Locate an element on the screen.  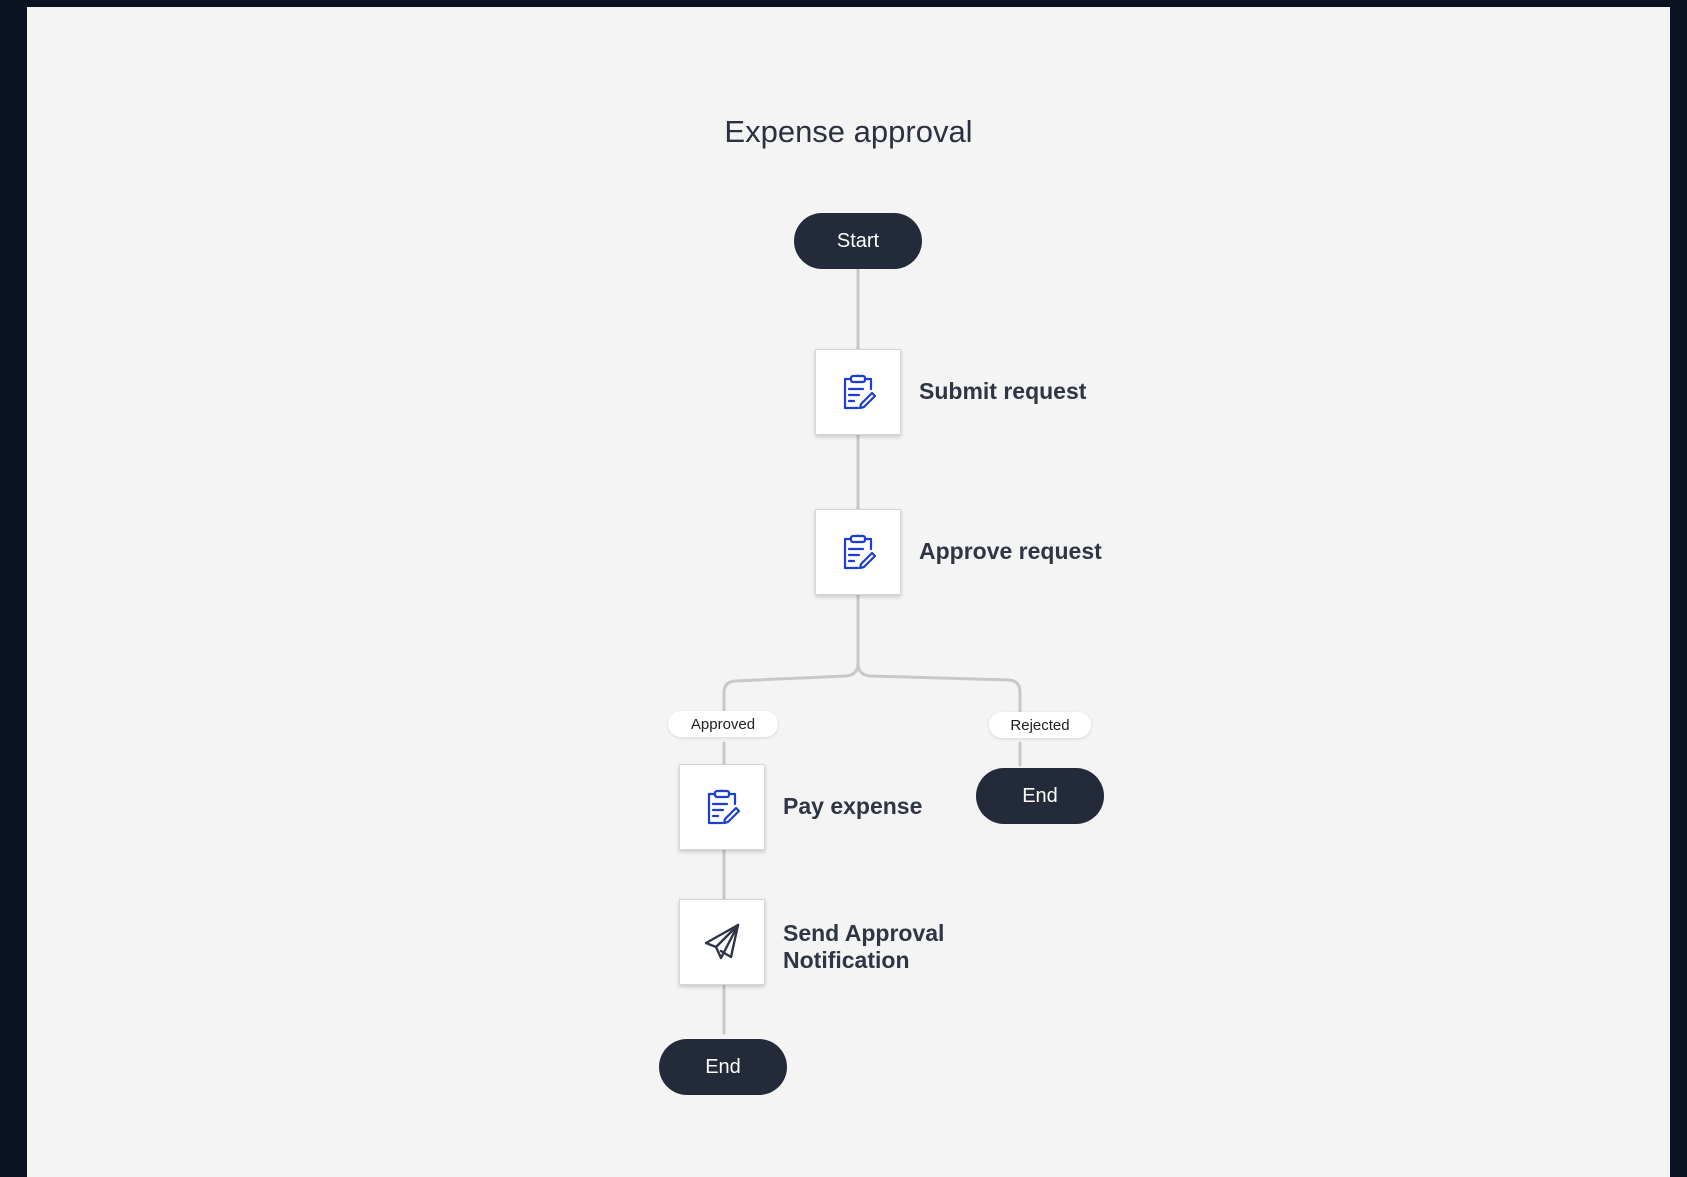
end-node-rejected: End is located at coordinates (1040, 796).